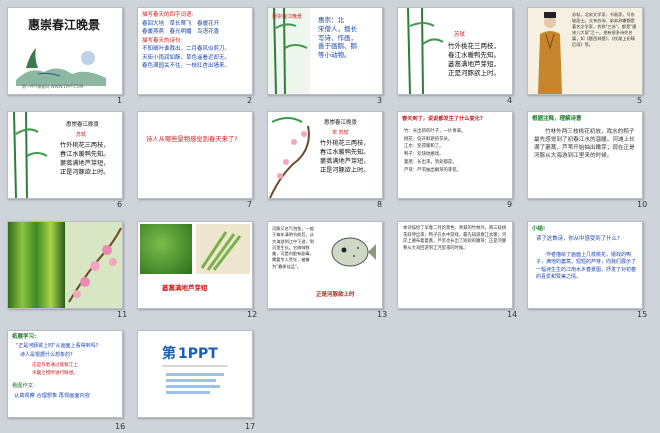  I want to click on heading: 拓展学习:, so click(24, 337).